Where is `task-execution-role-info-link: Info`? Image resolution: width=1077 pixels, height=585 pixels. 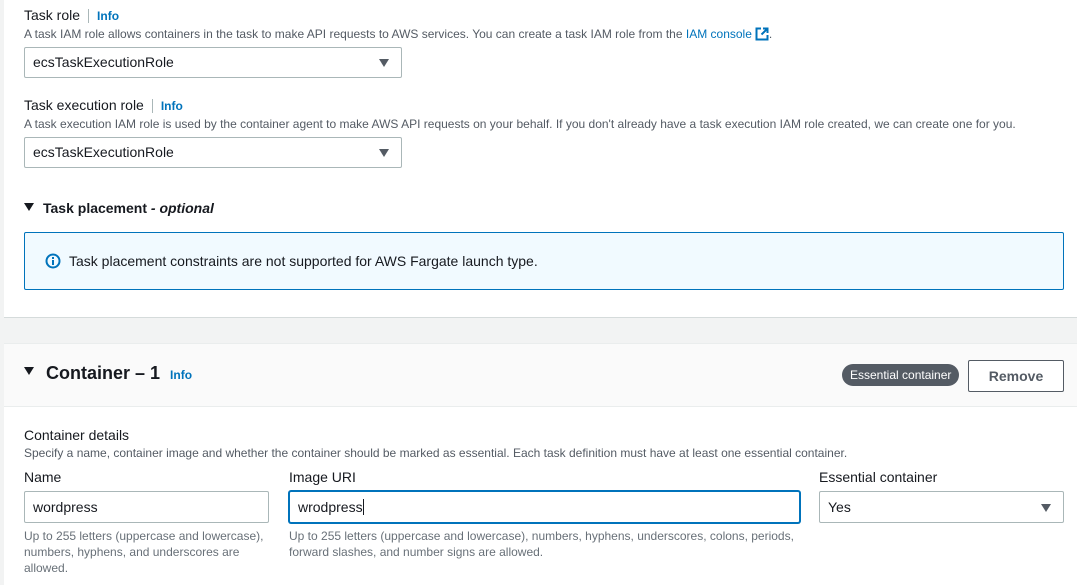 task-execution-role-info-link: Info is located at coordinates (172, 106).